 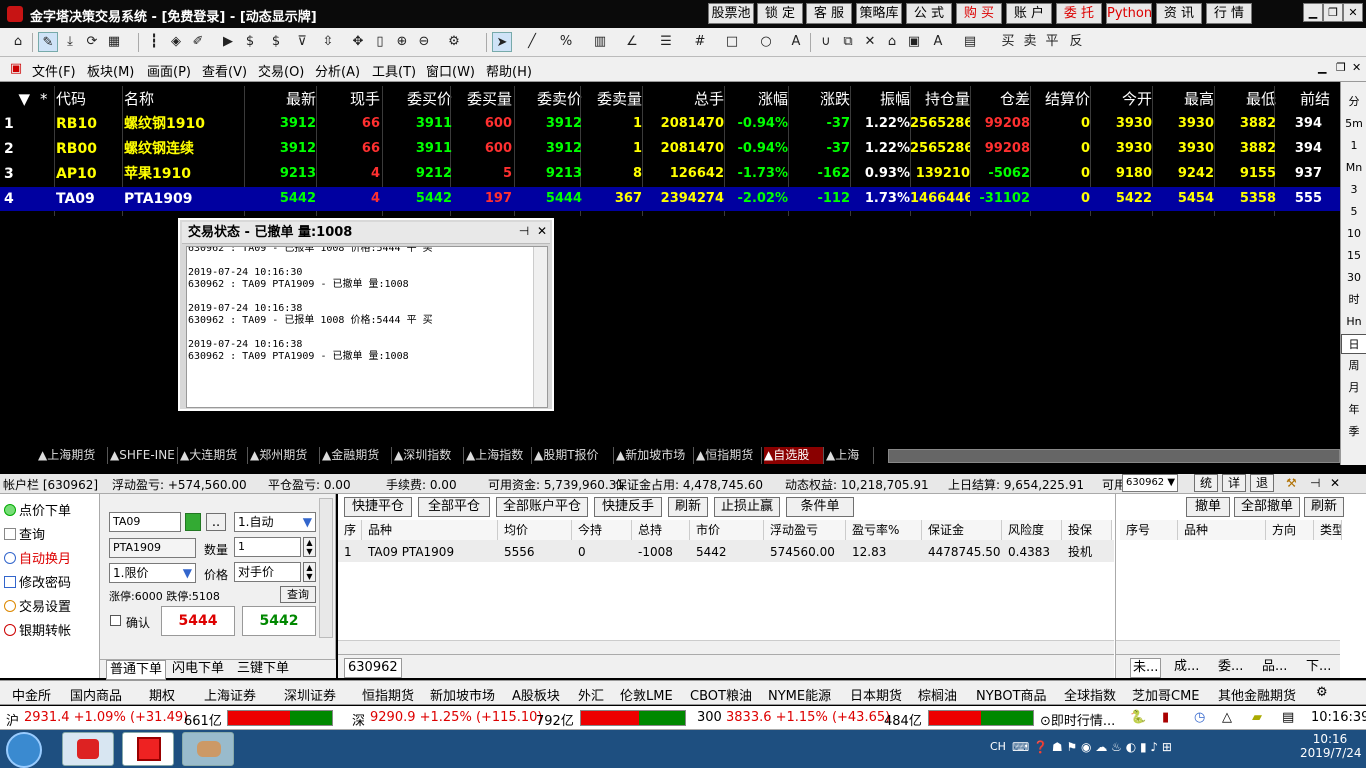 What do you see at coordinates (279, 621) in the screenshot?
I see `buy-price-box: 5442` at bounding box center [279, 621].